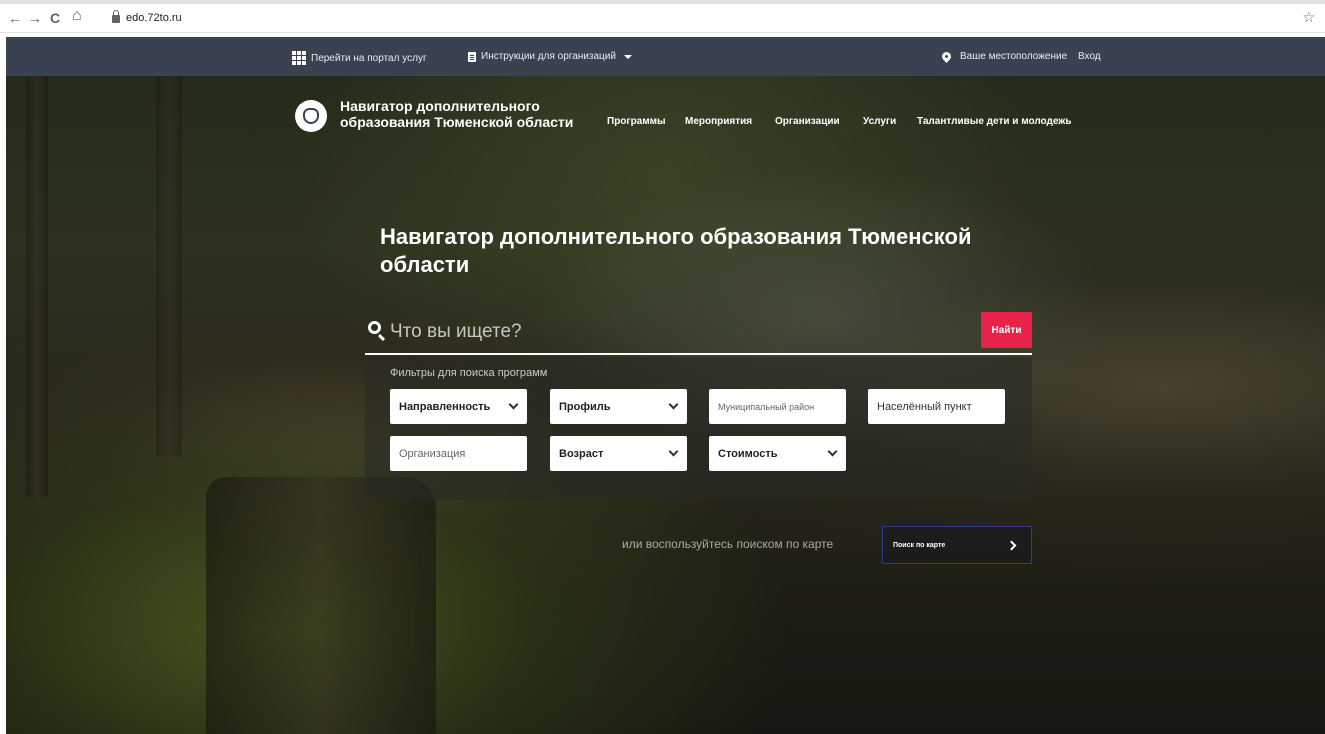 This screenshot has height=734, width=1325. What do you see at coordinates (662, 16) in the screenshot?
I see `browser-toolbar: ← → C ⌂ edo.72to.ru ☆` at bounding box center [662, 16].